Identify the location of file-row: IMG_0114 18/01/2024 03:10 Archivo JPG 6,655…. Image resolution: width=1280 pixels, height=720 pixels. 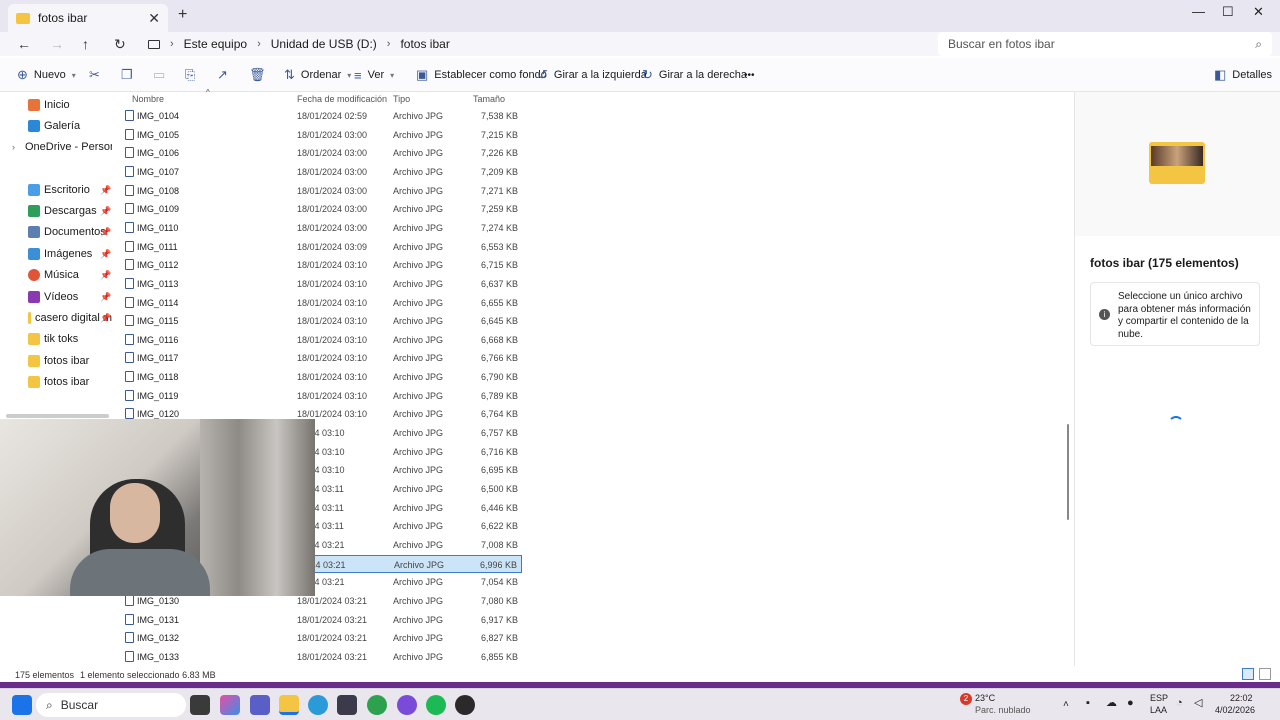
(320, 303).